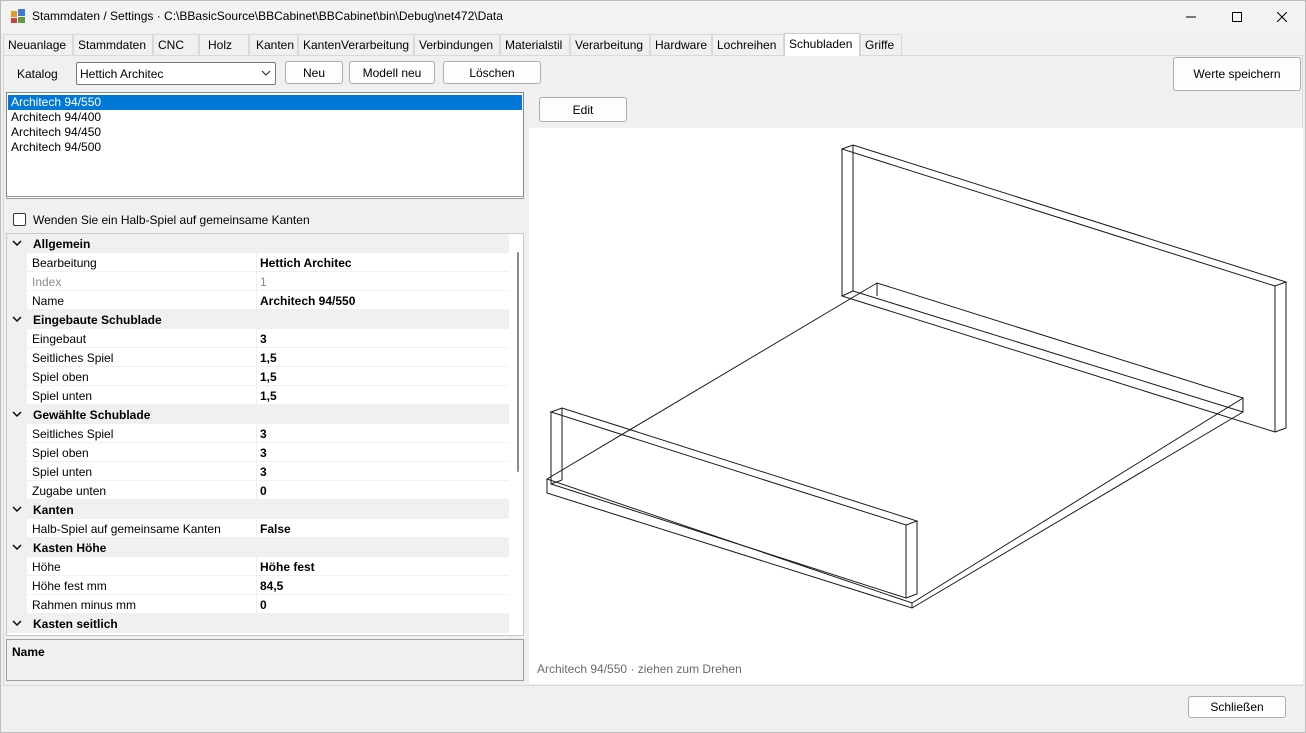 The image size is (1306, 733). I want to click on property-row: Seitliches Spiel 1,5, so click(258, 357).